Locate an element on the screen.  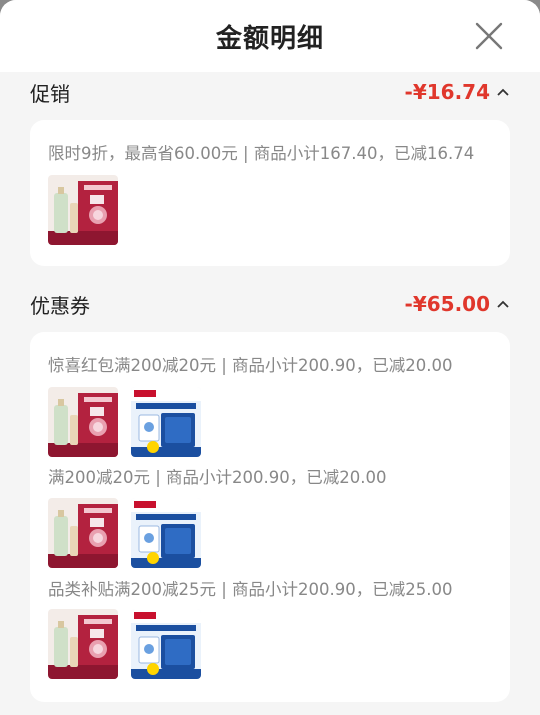
coupon-amount: -¥65.00 is located at coordinates (447, 304).